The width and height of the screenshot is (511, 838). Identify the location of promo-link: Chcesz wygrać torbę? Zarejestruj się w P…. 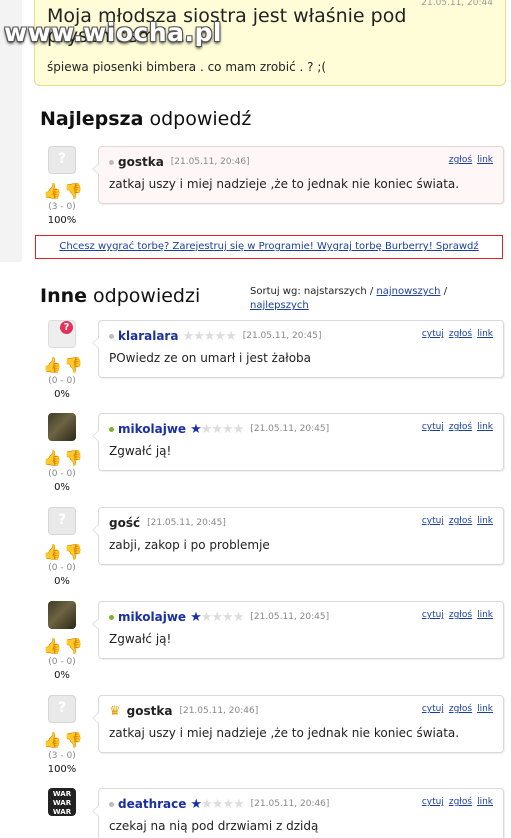
(268, 246).